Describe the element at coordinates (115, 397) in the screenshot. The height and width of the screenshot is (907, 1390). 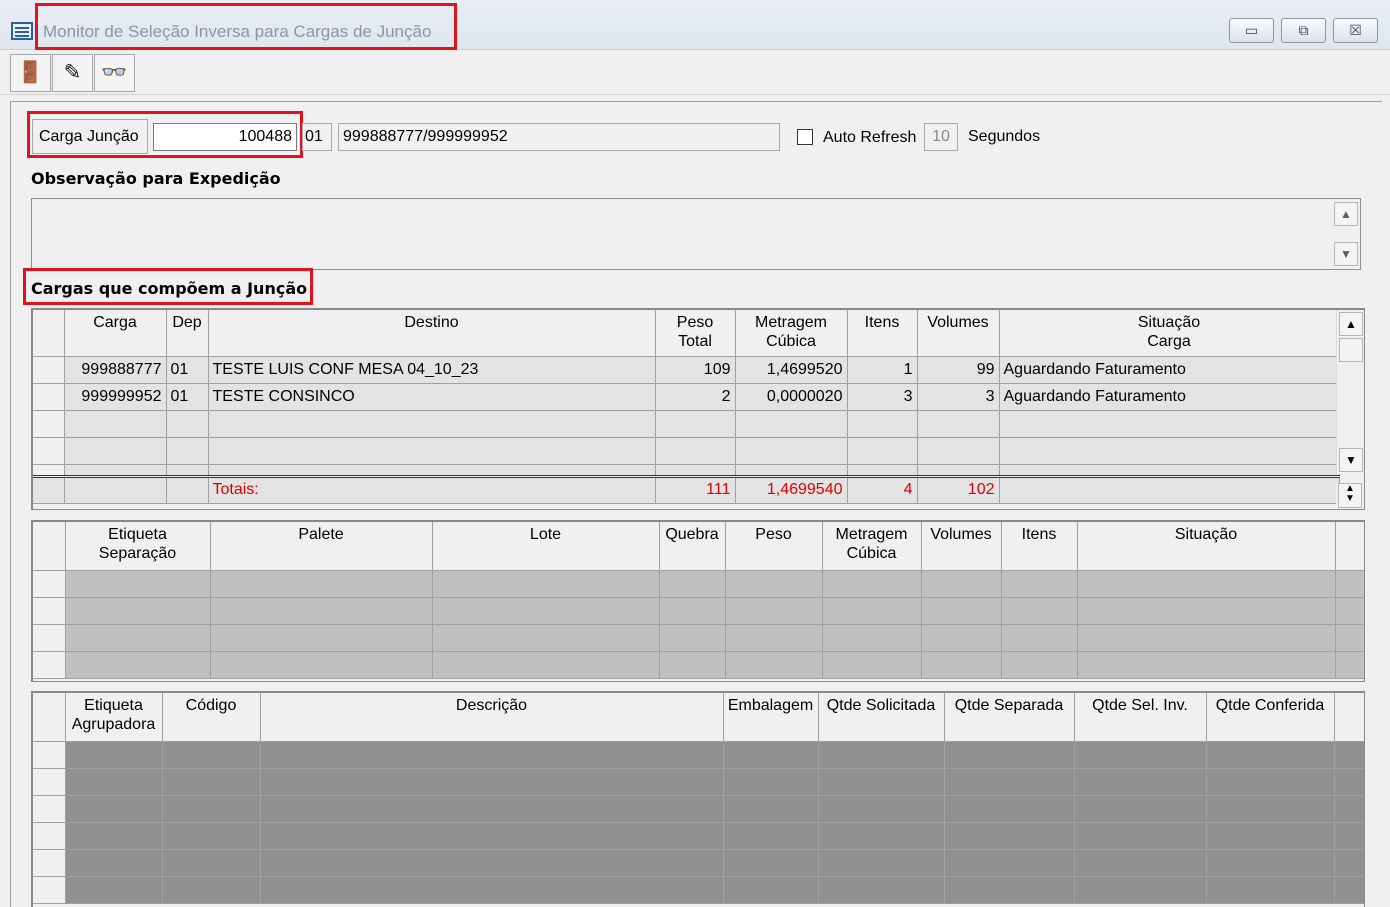
I see `cell-carga: 999999952` at that location.